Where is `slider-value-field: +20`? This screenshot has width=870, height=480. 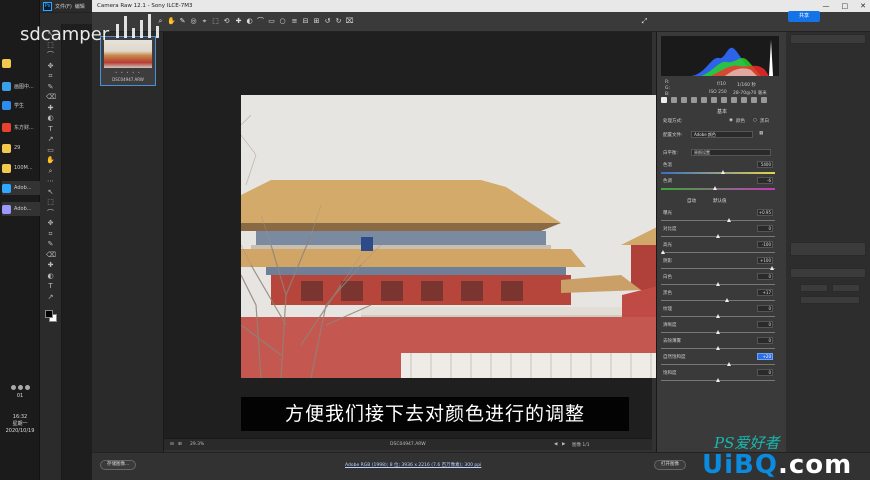 slider-value-field: +20 is located at coordinates (765, 356).